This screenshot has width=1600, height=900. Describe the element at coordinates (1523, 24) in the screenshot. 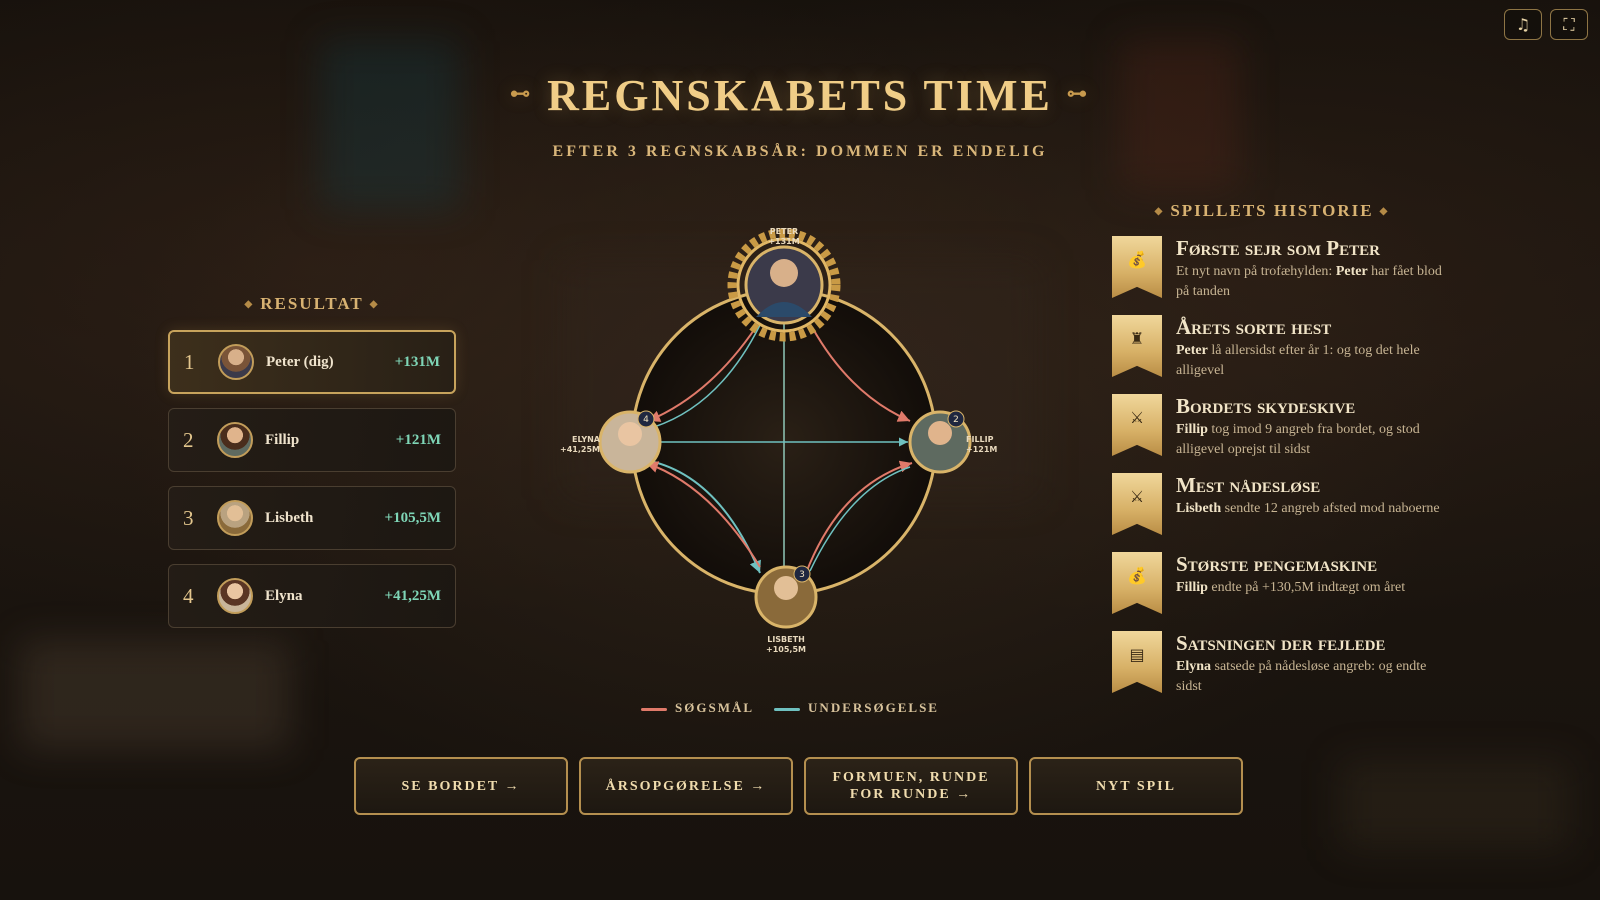

I see `music-icon: ♫` at that location.